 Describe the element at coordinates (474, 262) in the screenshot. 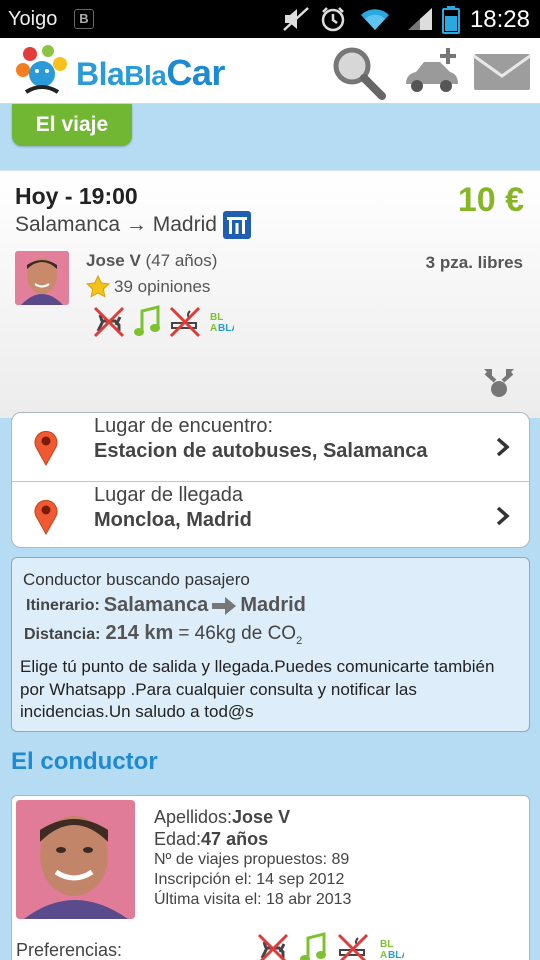

I see `seats-available: 3 pza. libres` at that location.